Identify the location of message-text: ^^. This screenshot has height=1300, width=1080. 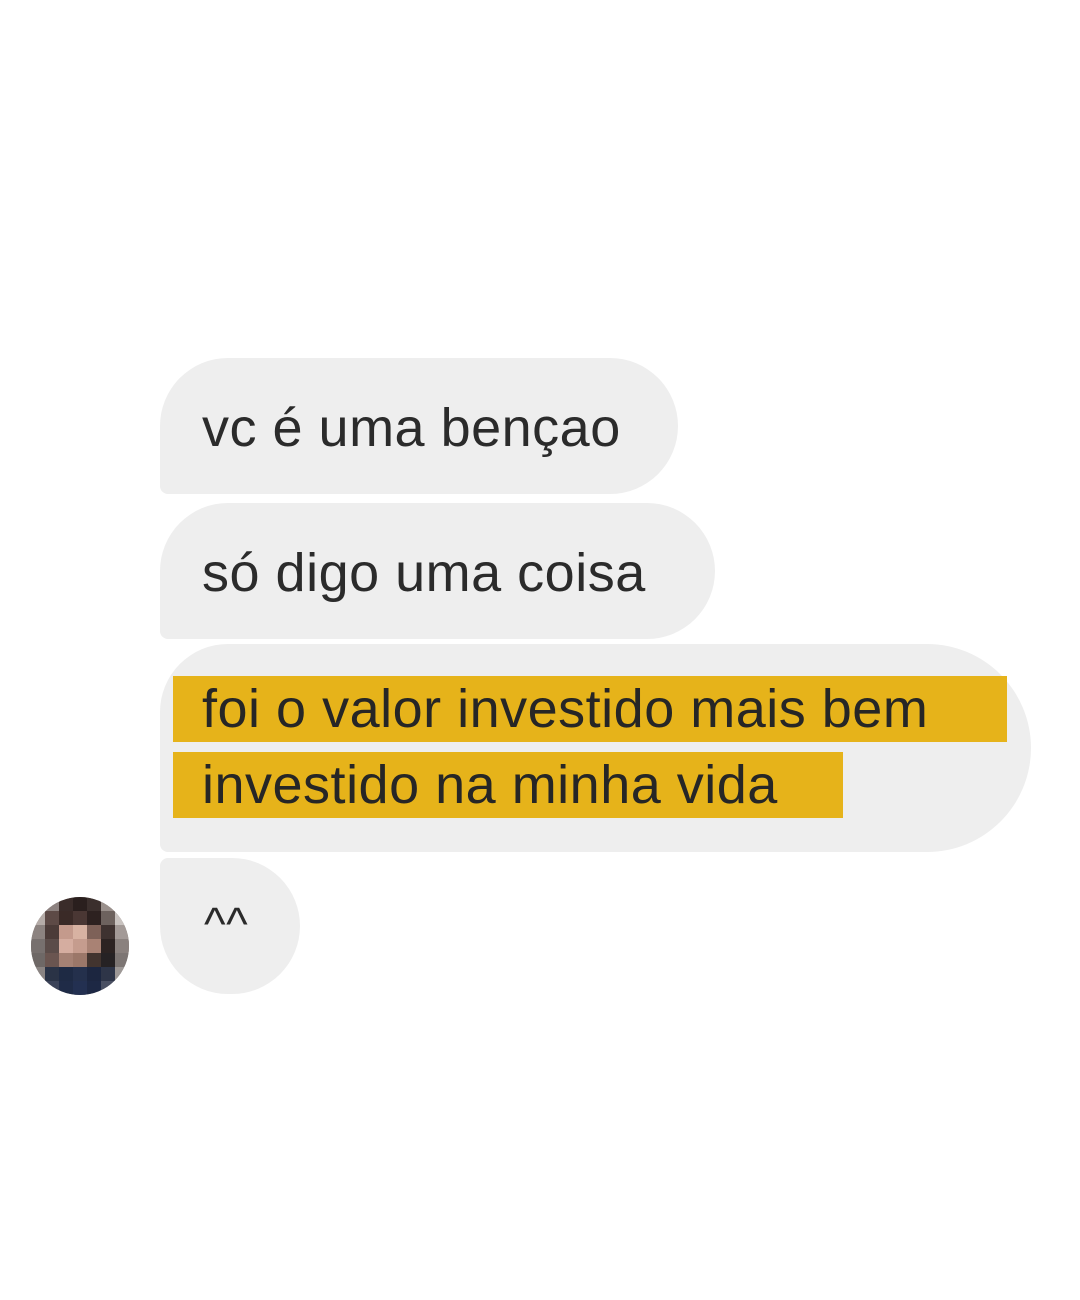
(226, 924).